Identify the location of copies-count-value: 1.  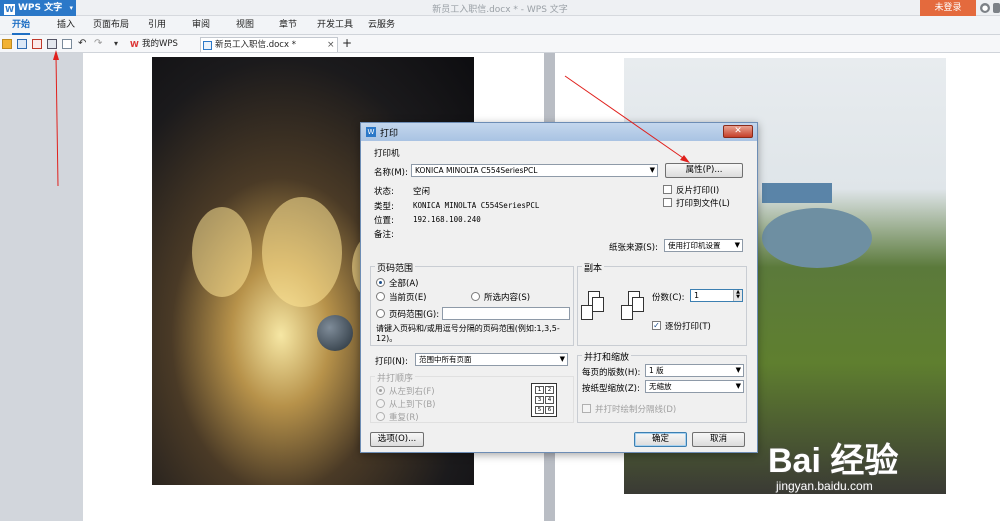
(697, 295).